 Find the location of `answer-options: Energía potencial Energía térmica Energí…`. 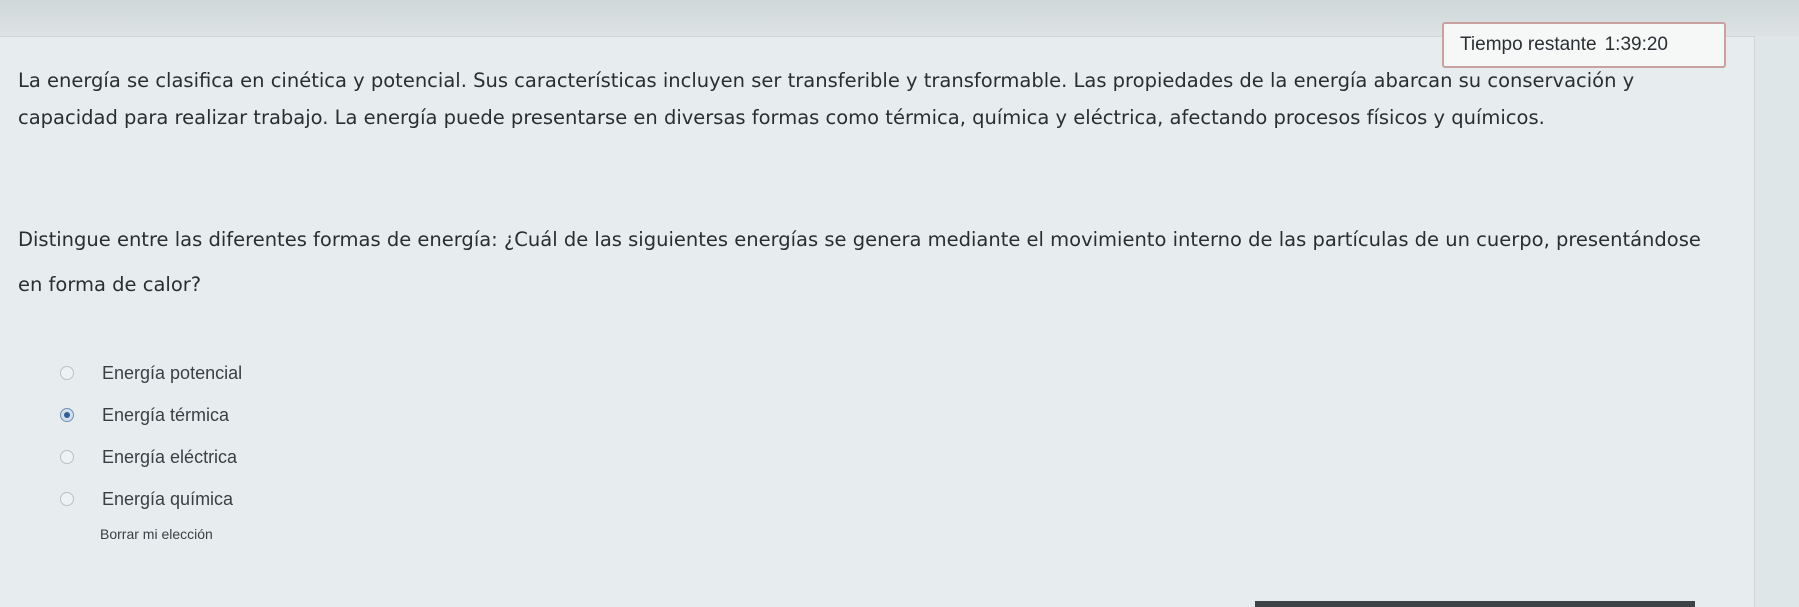

answer-options: Energía potencial Energía térmica Energí… is located at coordinates (360, 436).